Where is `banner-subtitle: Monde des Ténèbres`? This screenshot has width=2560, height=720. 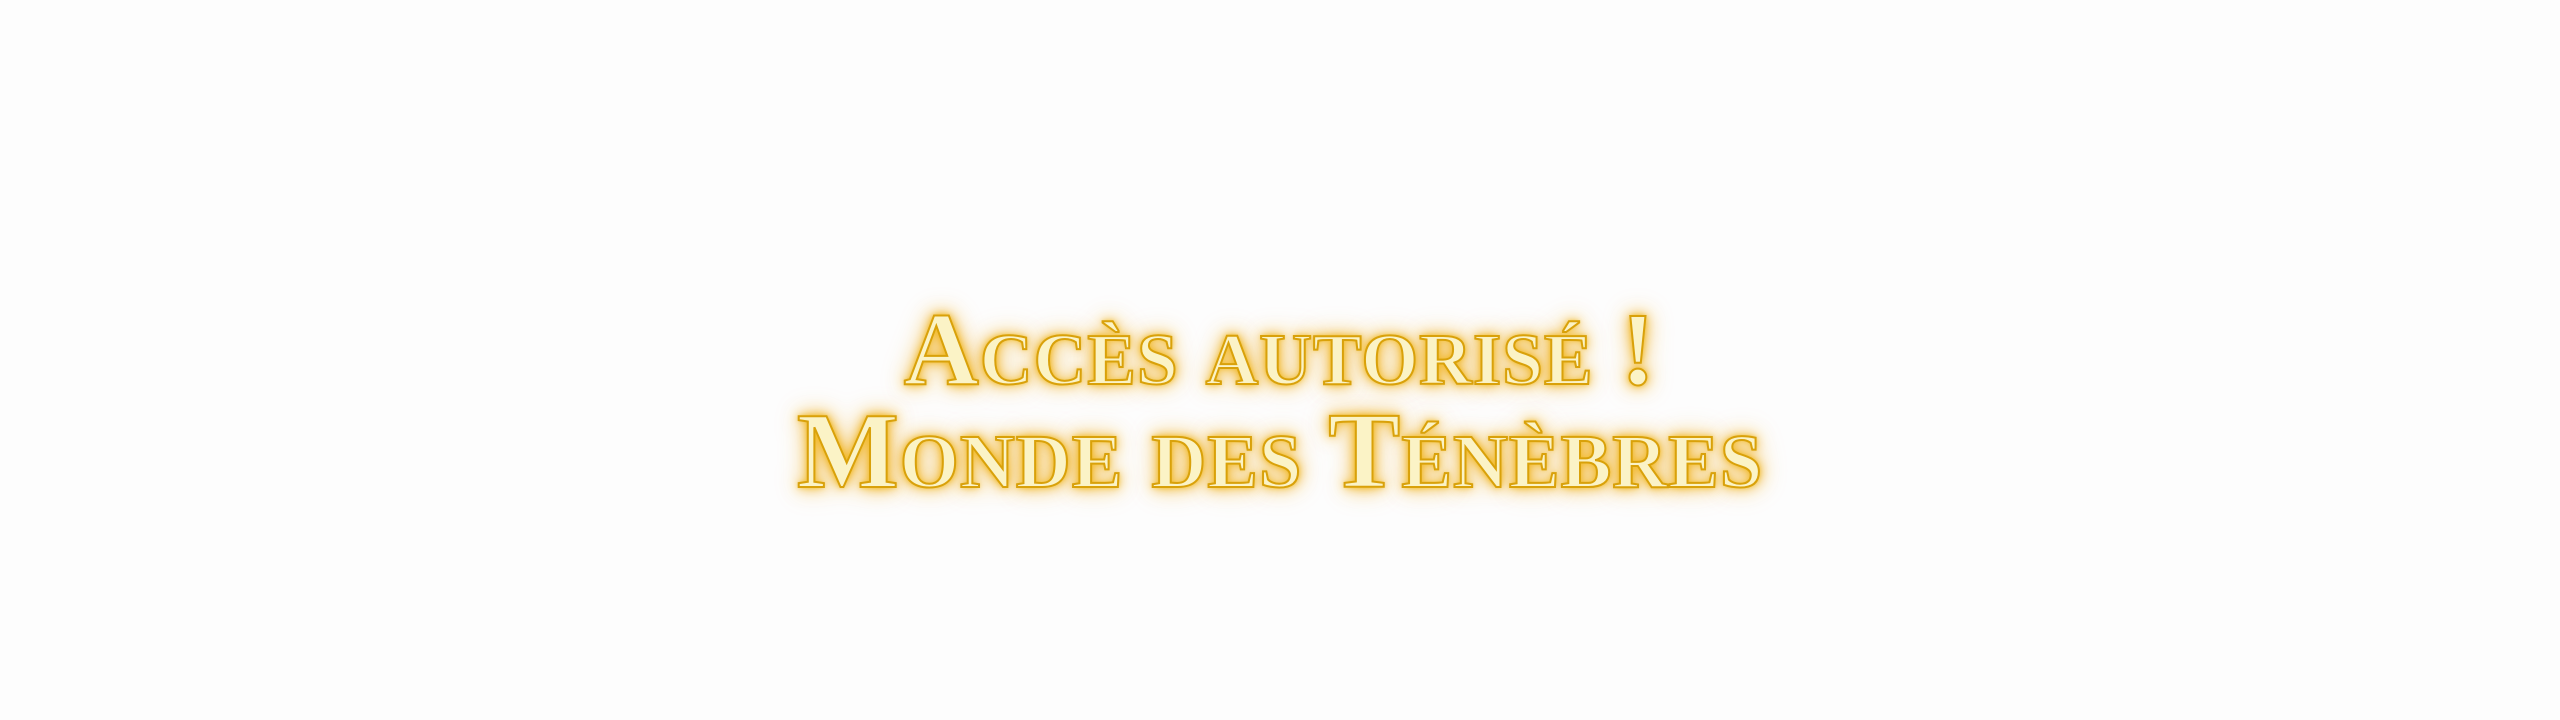 banner-subtitle: Monde des Ténèbres is located at coordinates (1280, 451).